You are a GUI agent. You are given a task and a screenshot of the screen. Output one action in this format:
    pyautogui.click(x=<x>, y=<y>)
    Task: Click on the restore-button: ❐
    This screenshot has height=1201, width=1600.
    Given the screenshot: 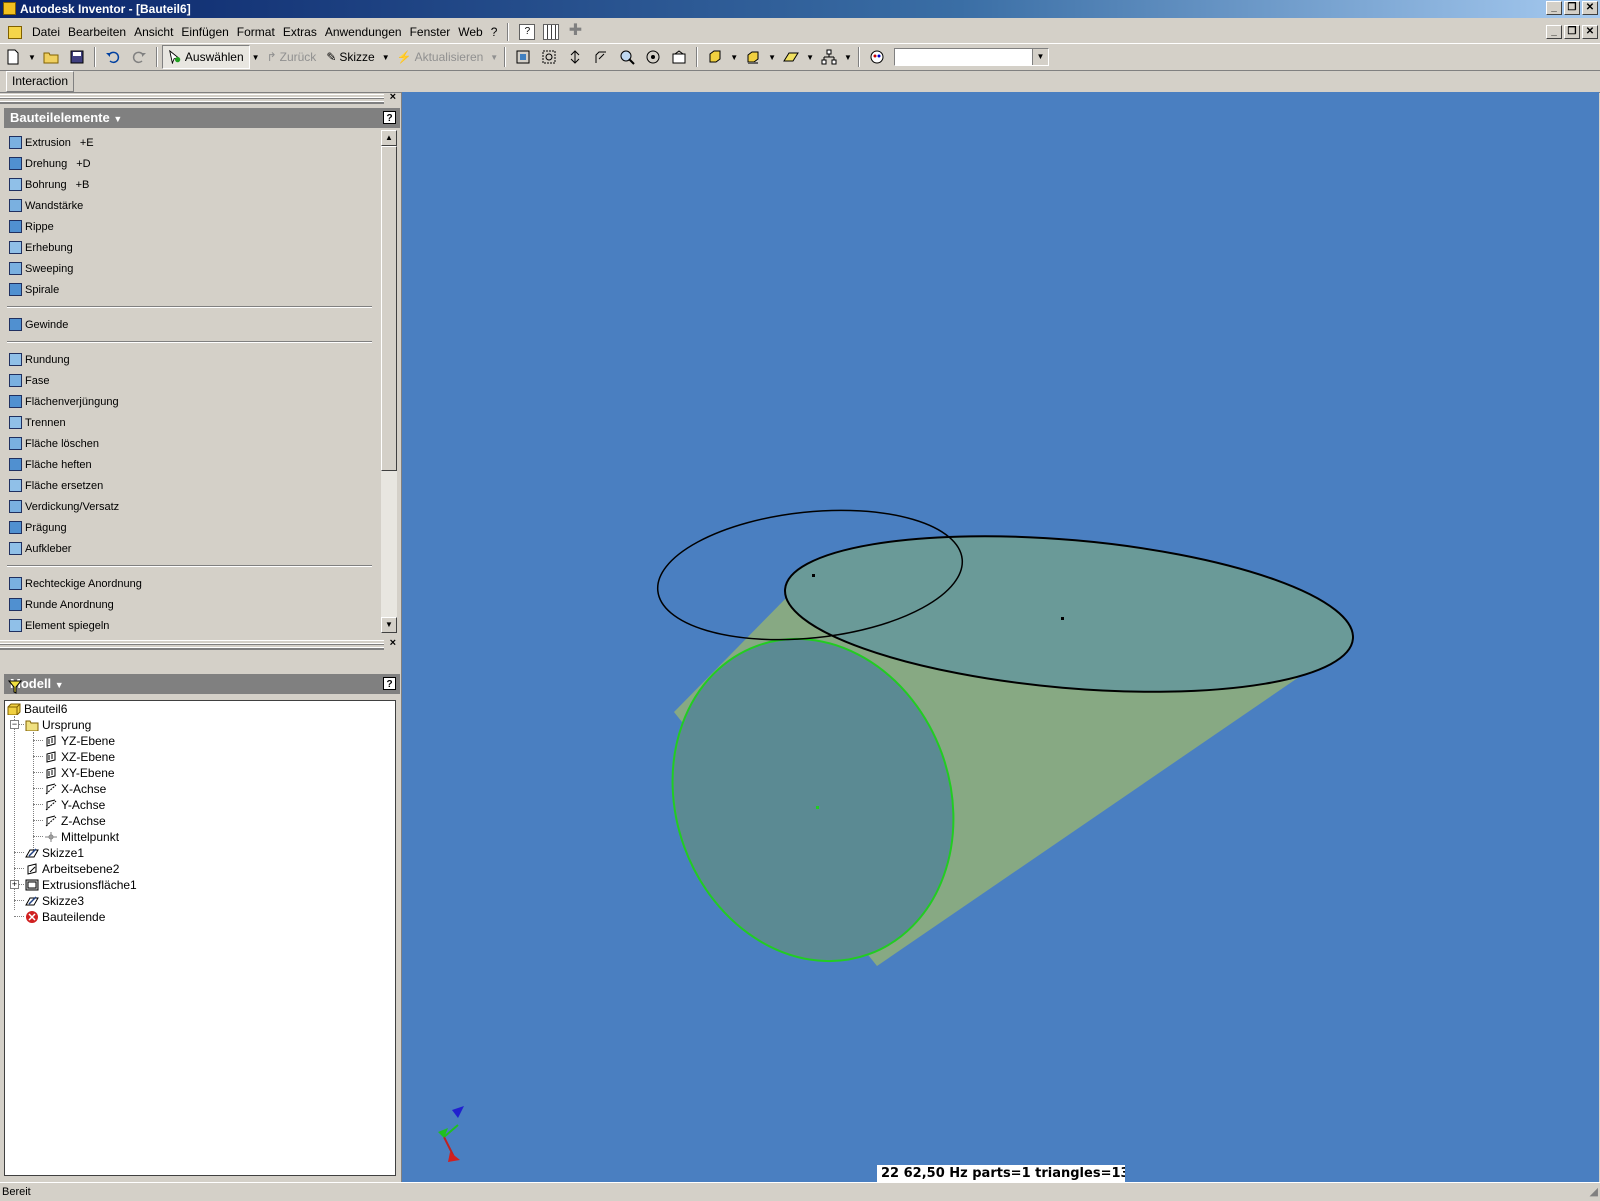 What is the action you would take?
    pyautogui.click(x=1572, y=8)
    